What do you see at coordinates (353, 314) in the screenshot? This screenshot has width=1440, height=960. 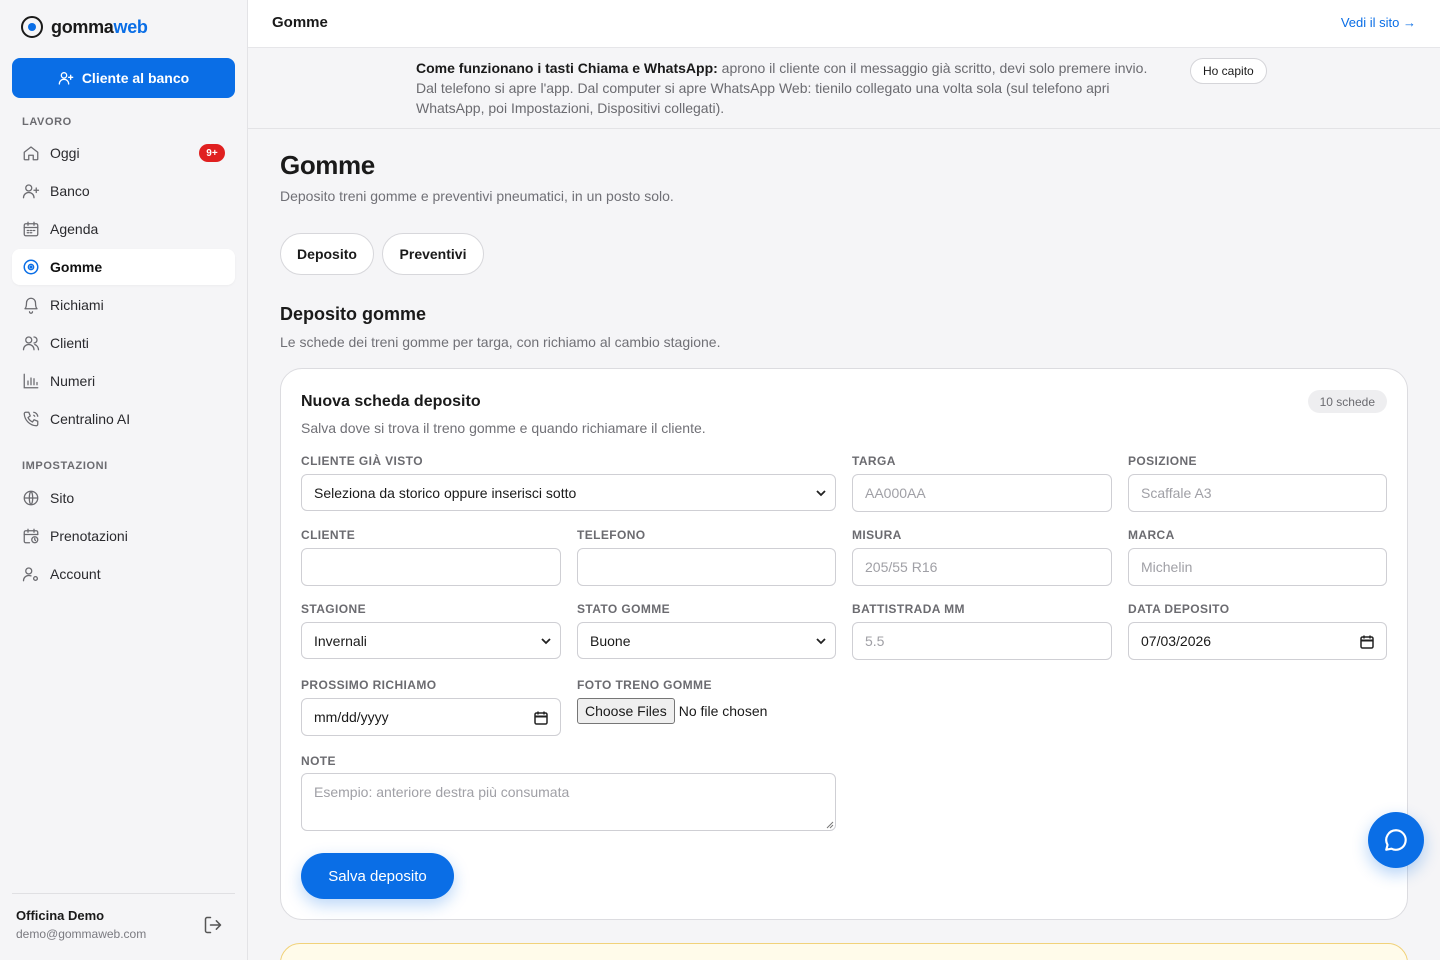 I see `section-title: Deposito gomme` at bounding box center [353, 314].